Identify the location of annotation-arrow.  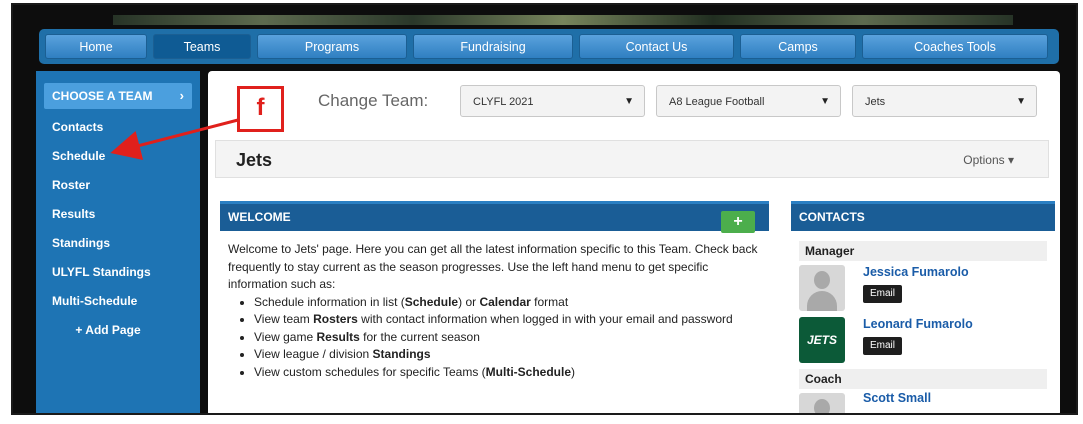
(174, 139).